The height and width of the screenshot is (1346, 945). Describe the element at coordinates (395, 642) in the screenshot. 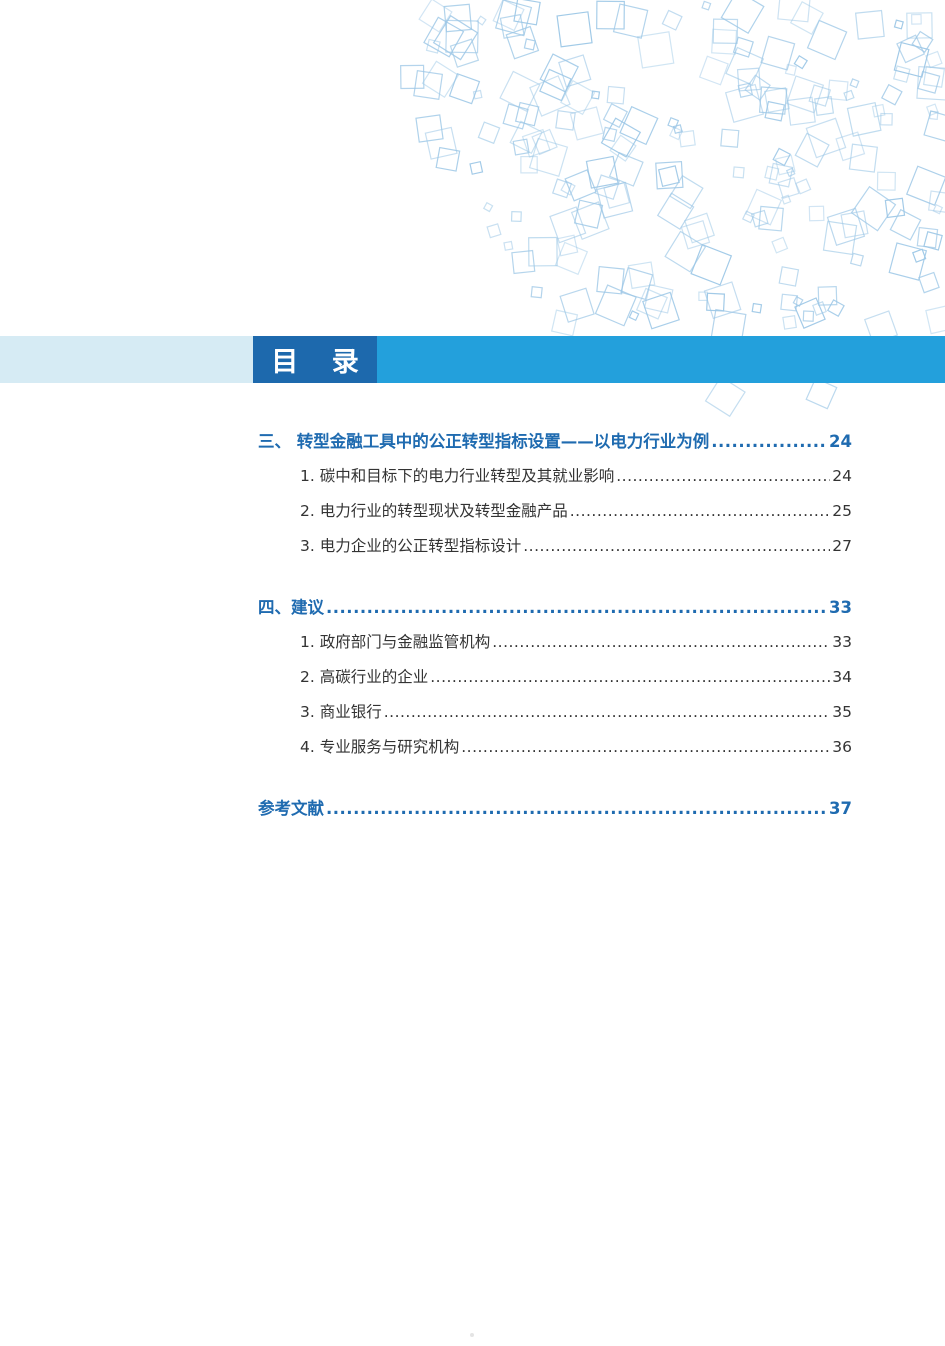

I see `toc-item-title: 1. 政府部门与金融监管机构` at that location.